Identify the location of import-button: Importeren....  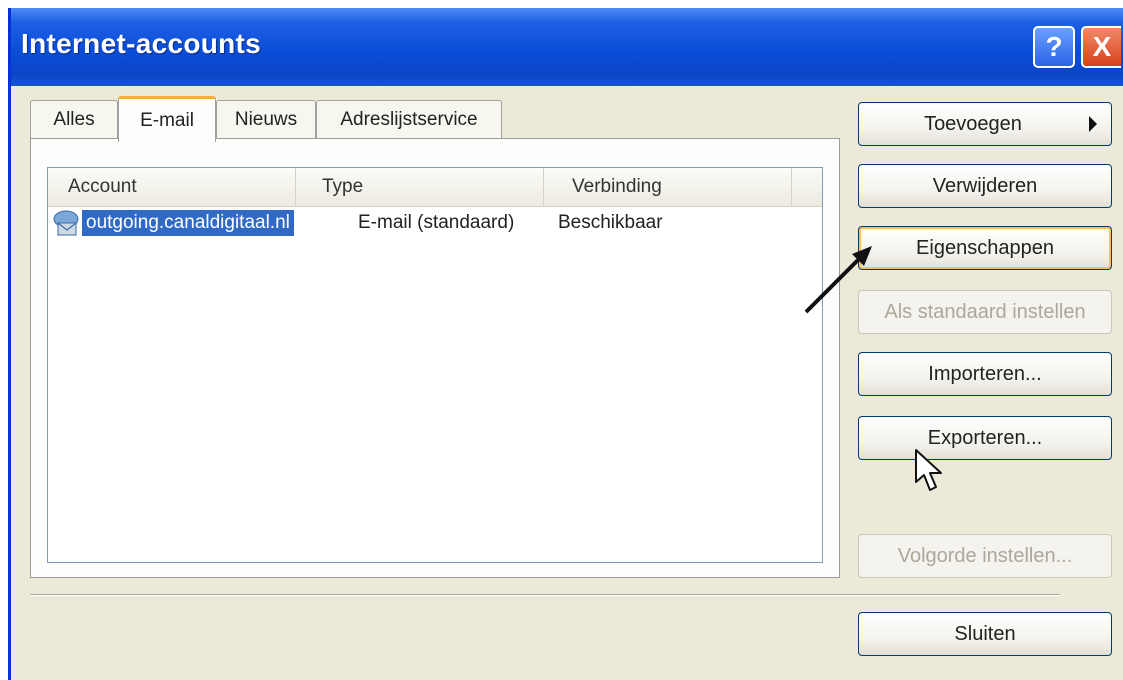
(985, 374).